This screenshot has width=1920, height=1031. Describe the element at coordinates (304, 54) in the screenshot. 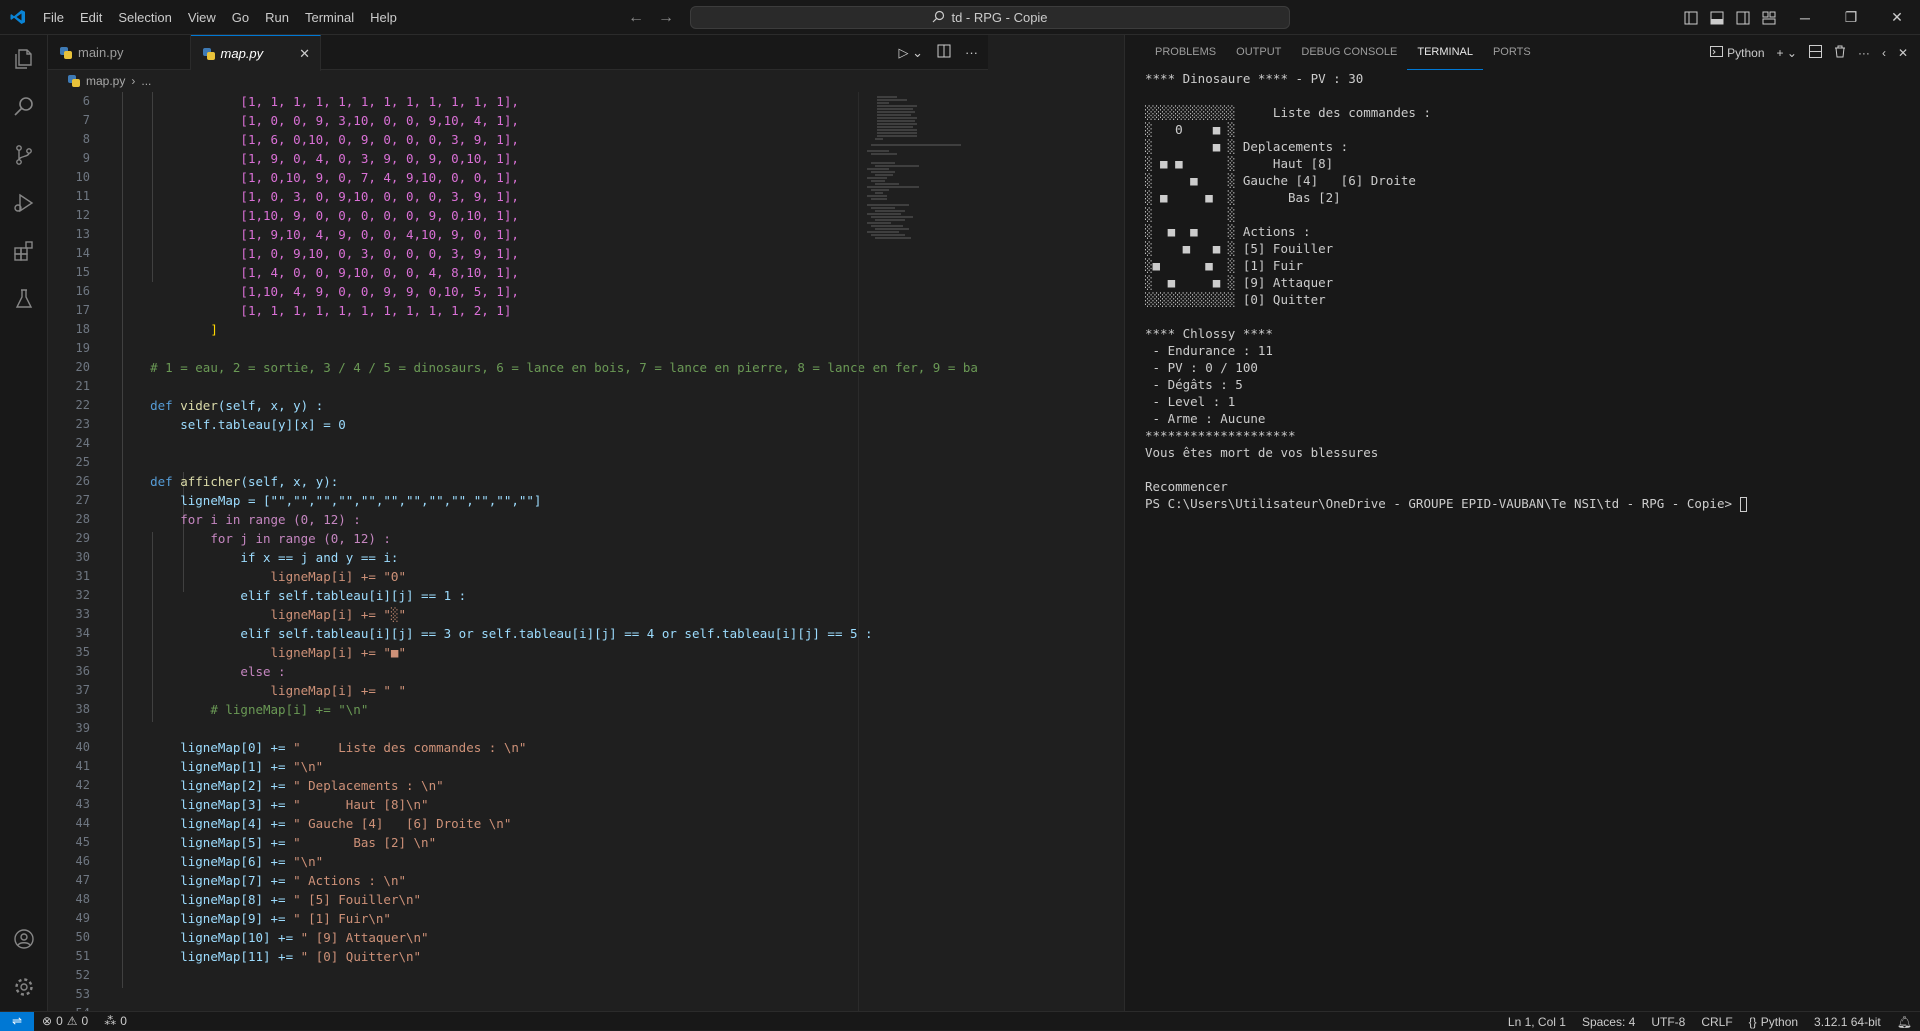

I see `close-tab-icon: ✕` at that location.